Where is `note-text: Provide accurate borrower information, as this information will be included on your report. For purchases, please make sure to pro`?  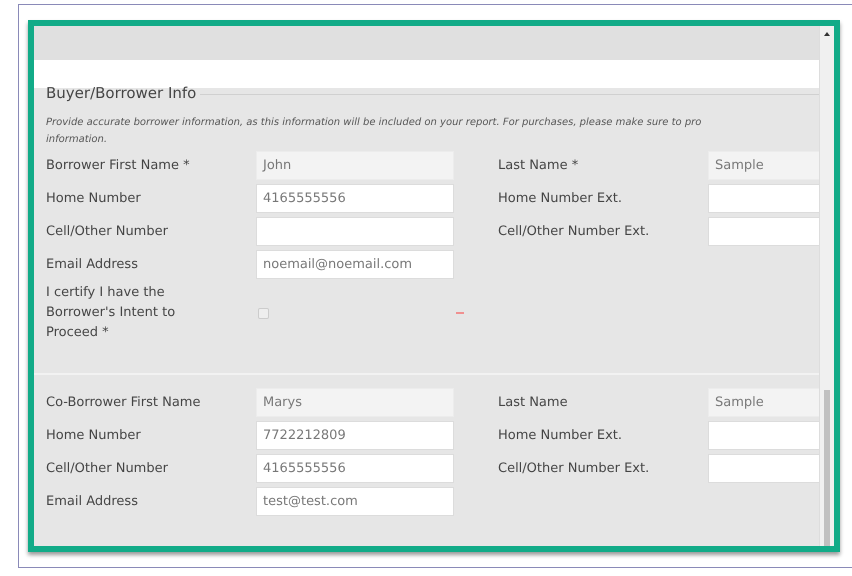
note-text: Provide accurate borrower information, as this information will be included on your report. For purchases, please make sure to pro is located at coordinates (374, 123).